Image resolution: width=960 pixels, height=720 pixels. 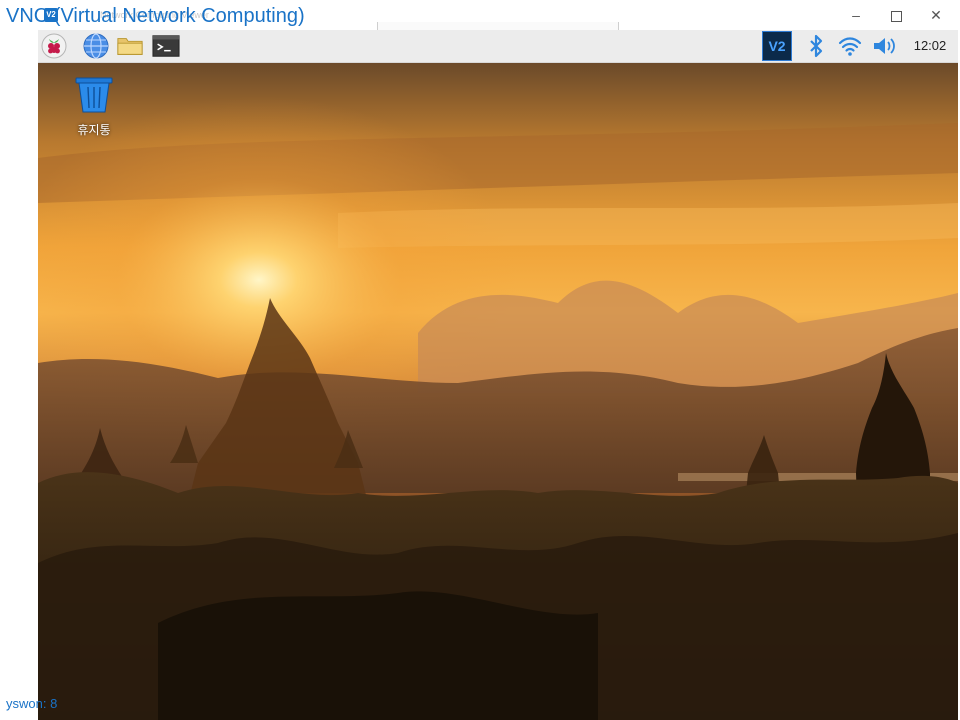 I want to click on terminal-icon, so click(x=166, y=46).